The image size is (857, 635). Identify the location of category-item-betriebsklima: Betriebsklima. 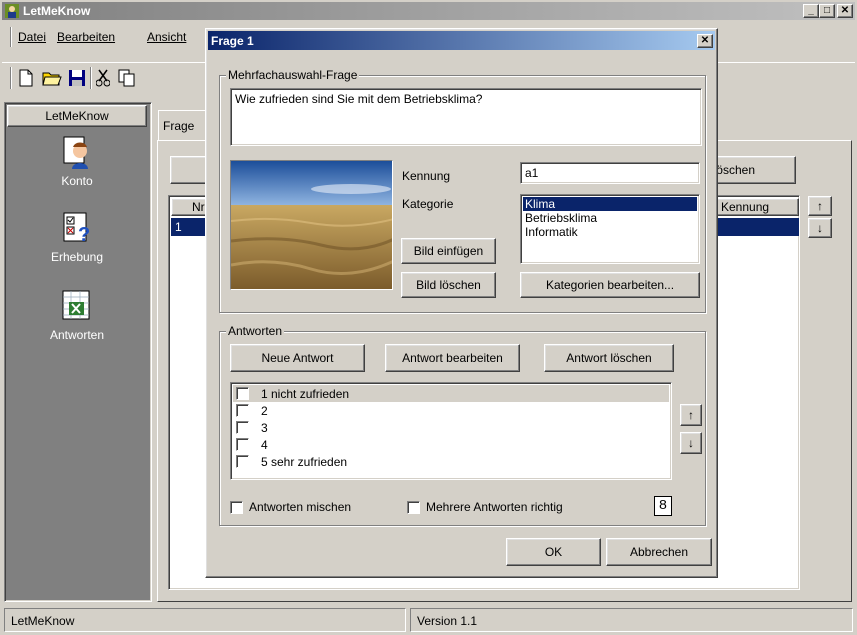
(610, 218).